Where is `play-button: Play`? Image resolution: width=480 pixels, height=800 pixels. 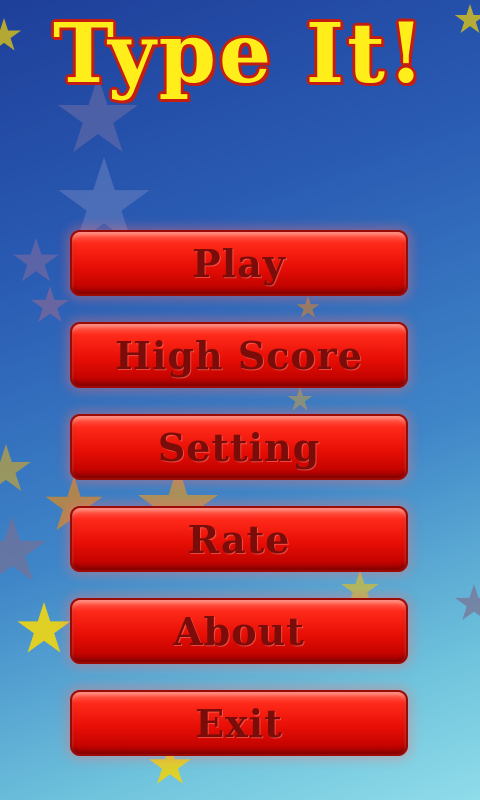 play-button: Play is located at coordinates (239, 263).